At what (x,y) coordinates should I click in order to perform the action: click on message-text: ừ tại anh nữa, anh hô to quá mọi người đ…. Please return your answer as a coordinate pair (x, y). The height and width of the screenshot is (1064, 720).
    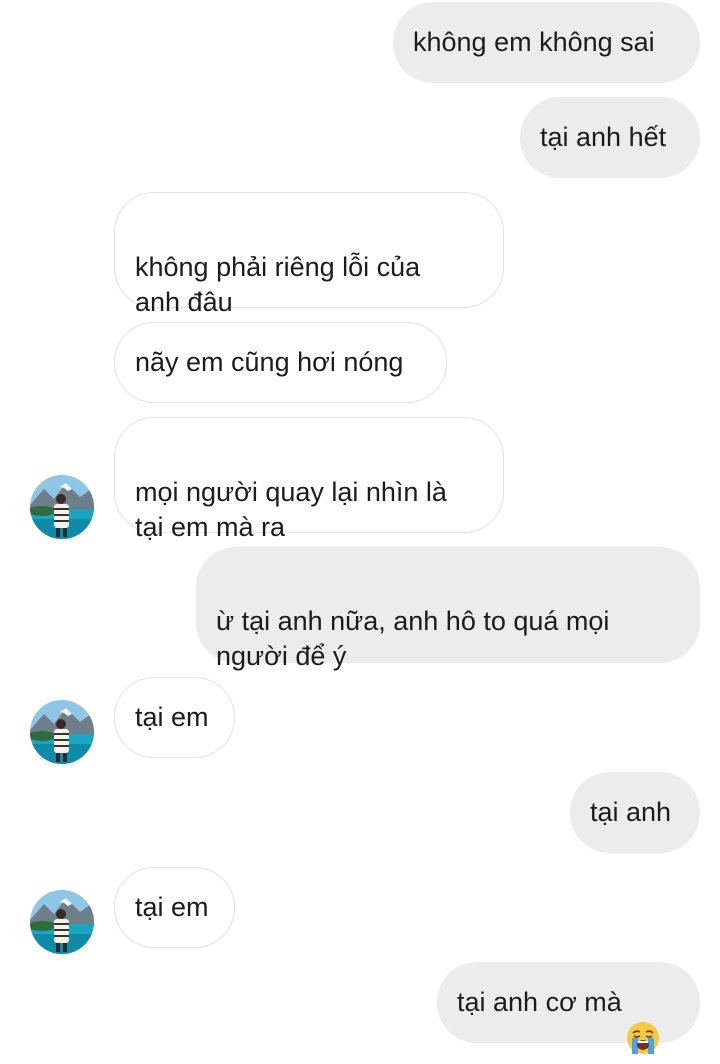
    Looking at the image, I should click on (413, 638).